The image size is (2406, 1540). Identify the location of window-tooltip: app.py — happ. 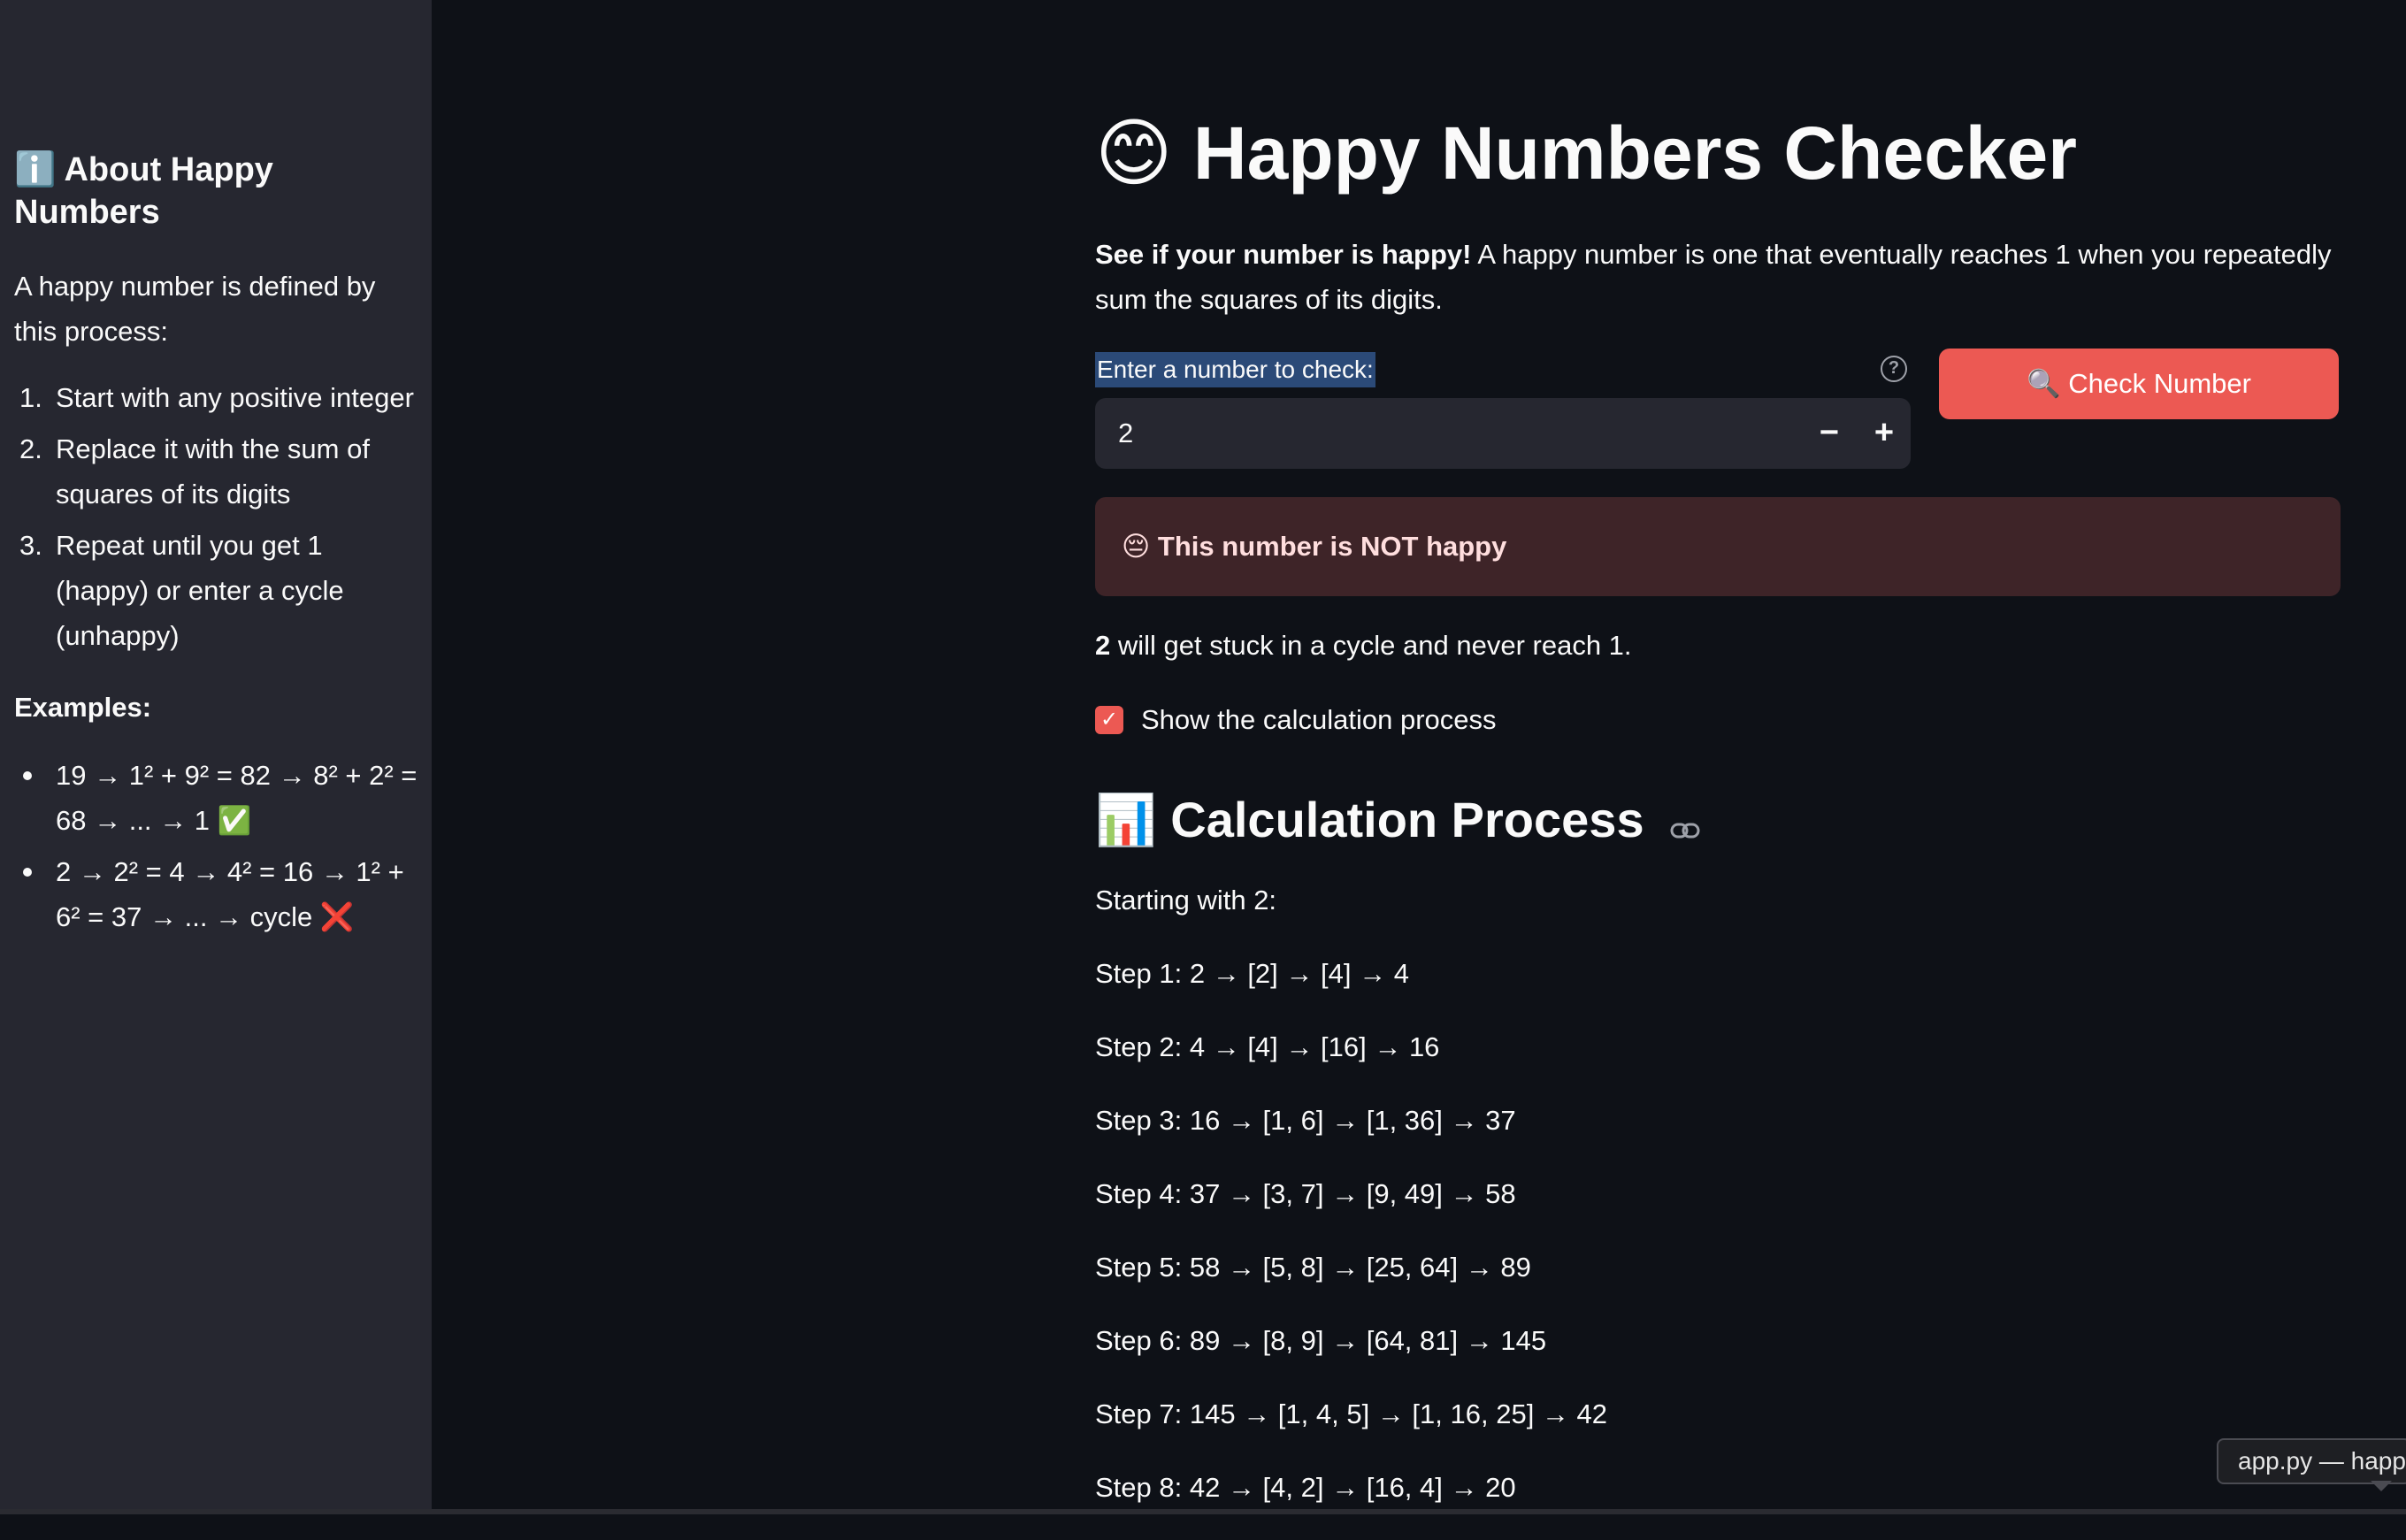
(2311, 1461).